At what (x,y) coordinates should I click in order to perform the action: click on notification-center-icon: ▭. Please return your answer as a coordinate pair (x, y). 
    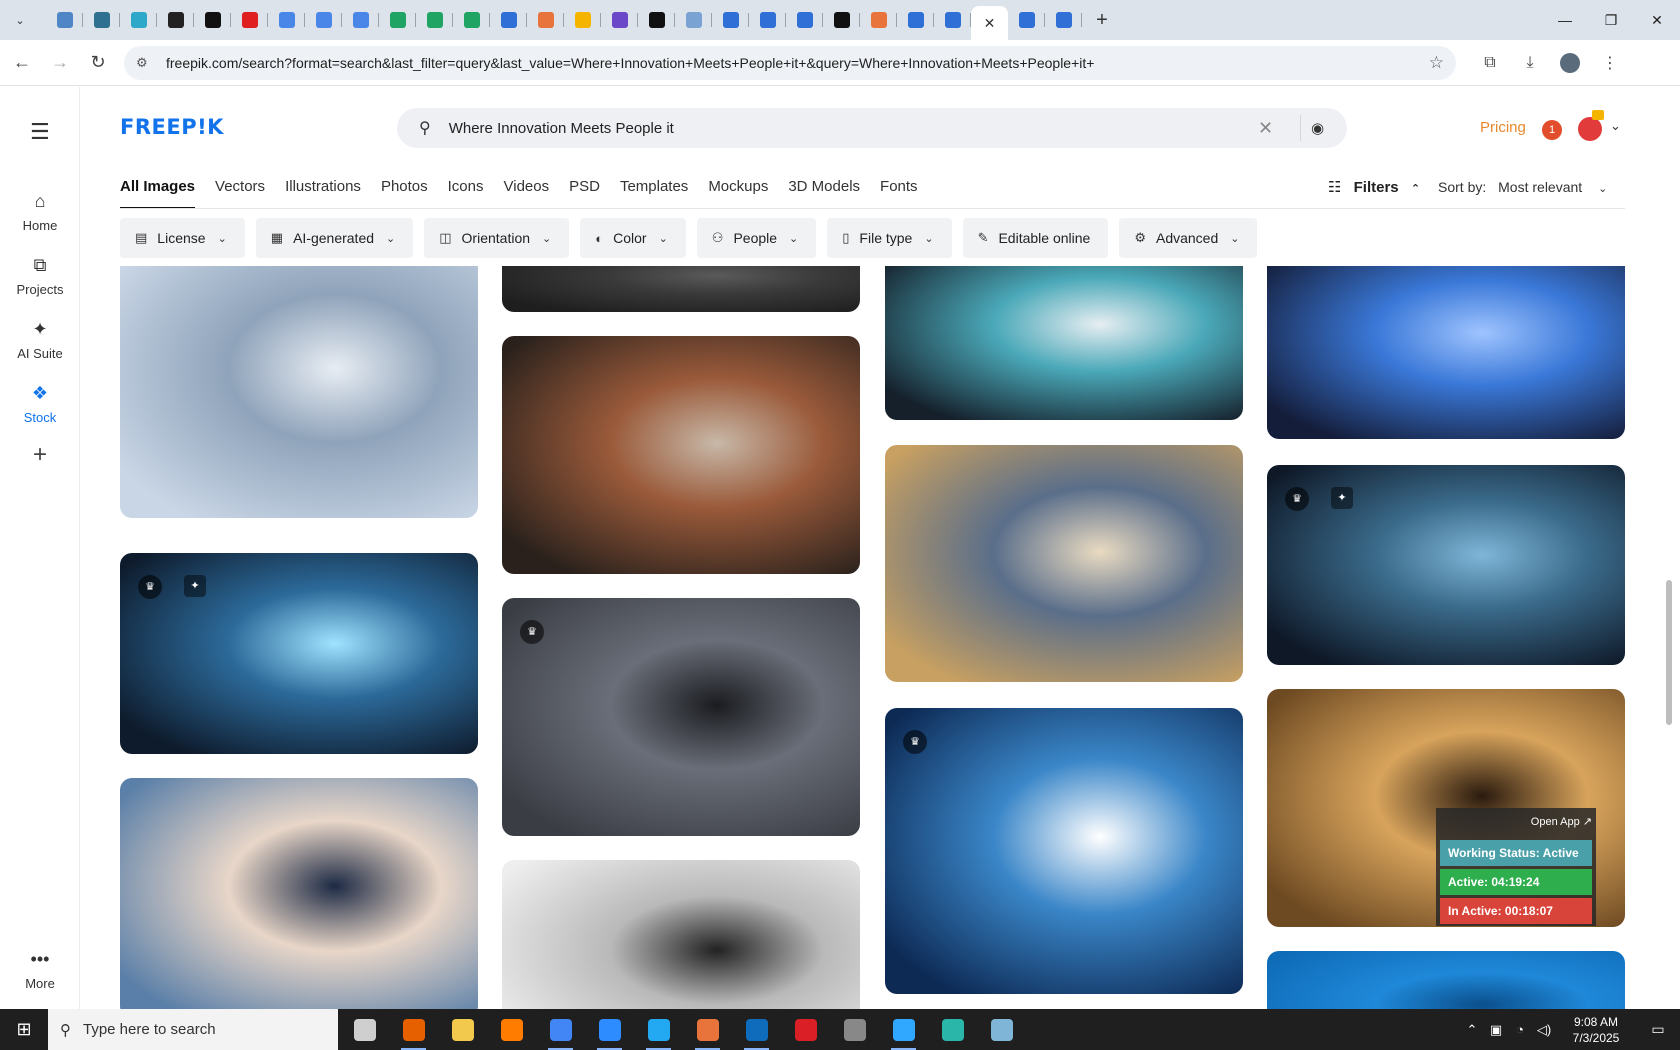
    Looking at the image, I should click on (1658, 1029).